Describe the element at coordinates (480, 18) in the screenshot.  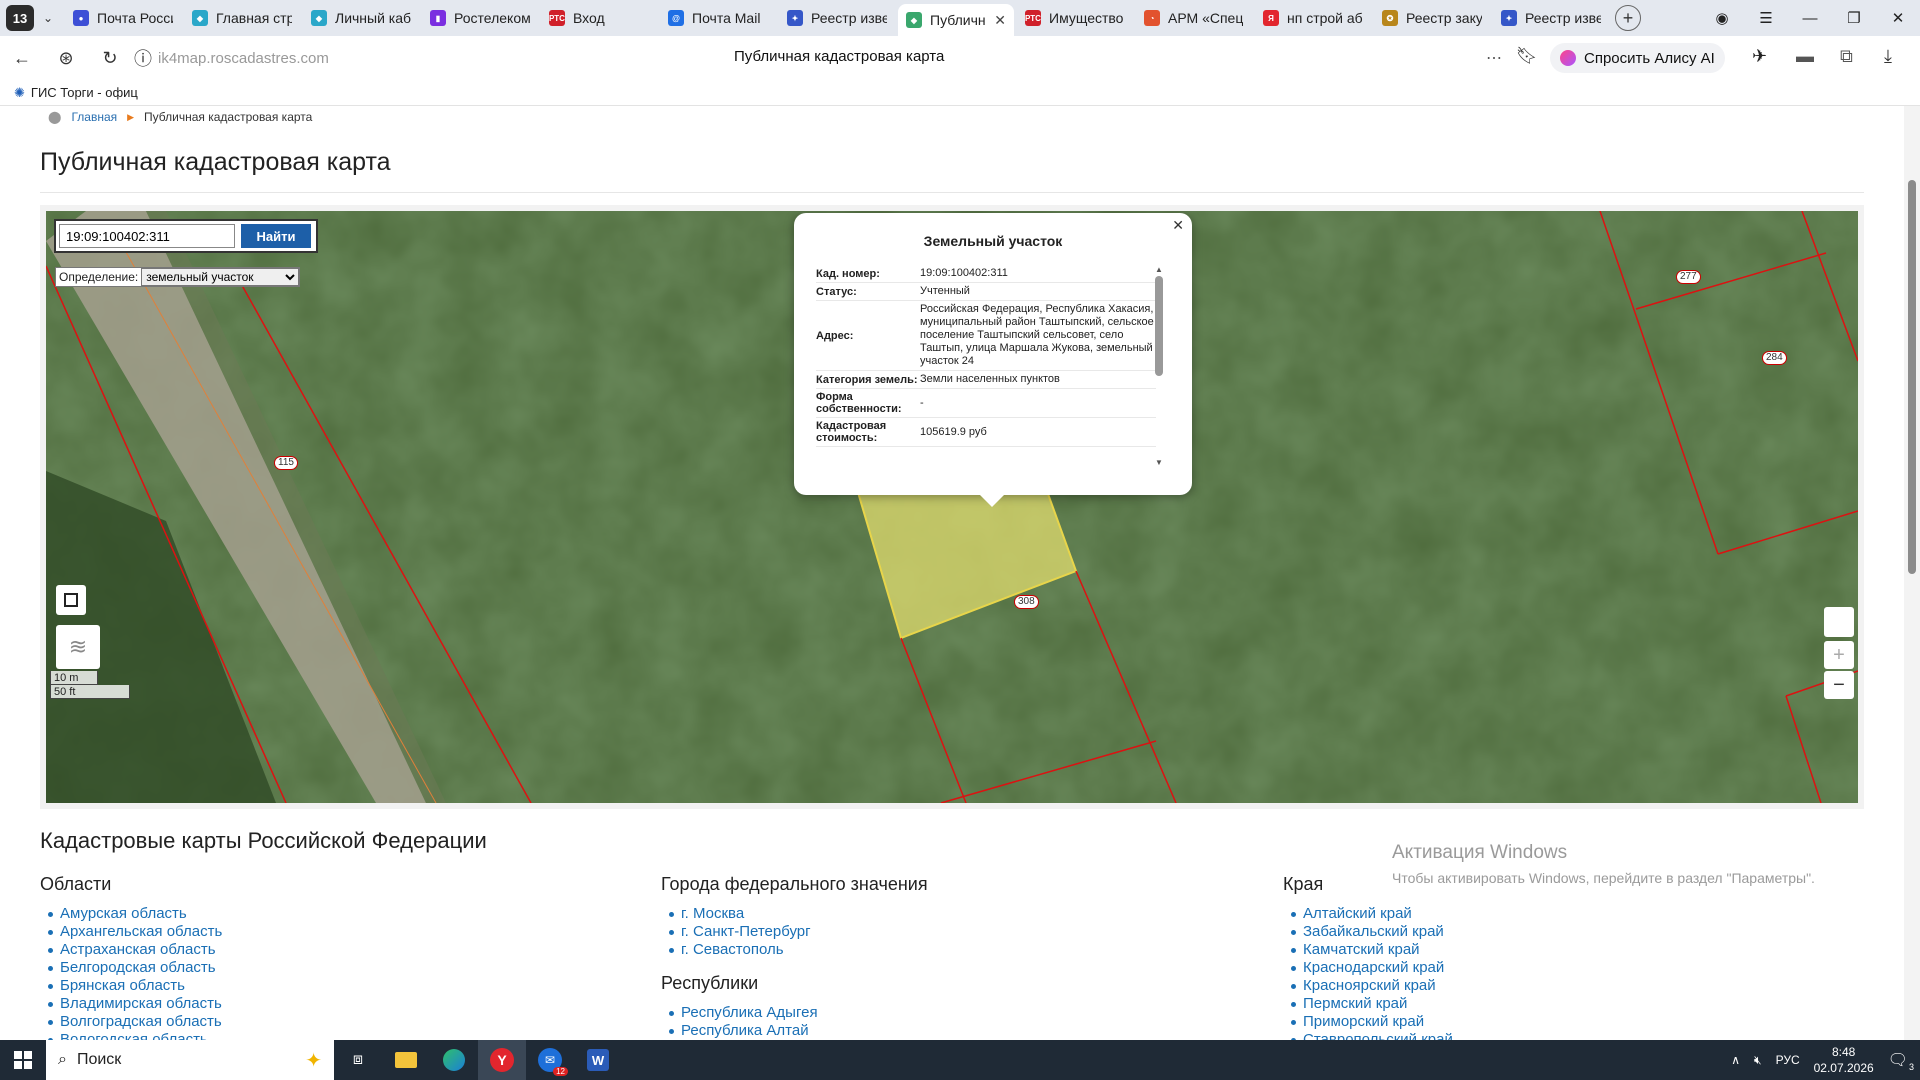
I see `browser-tab: ▮ Ростелеком` at that location.